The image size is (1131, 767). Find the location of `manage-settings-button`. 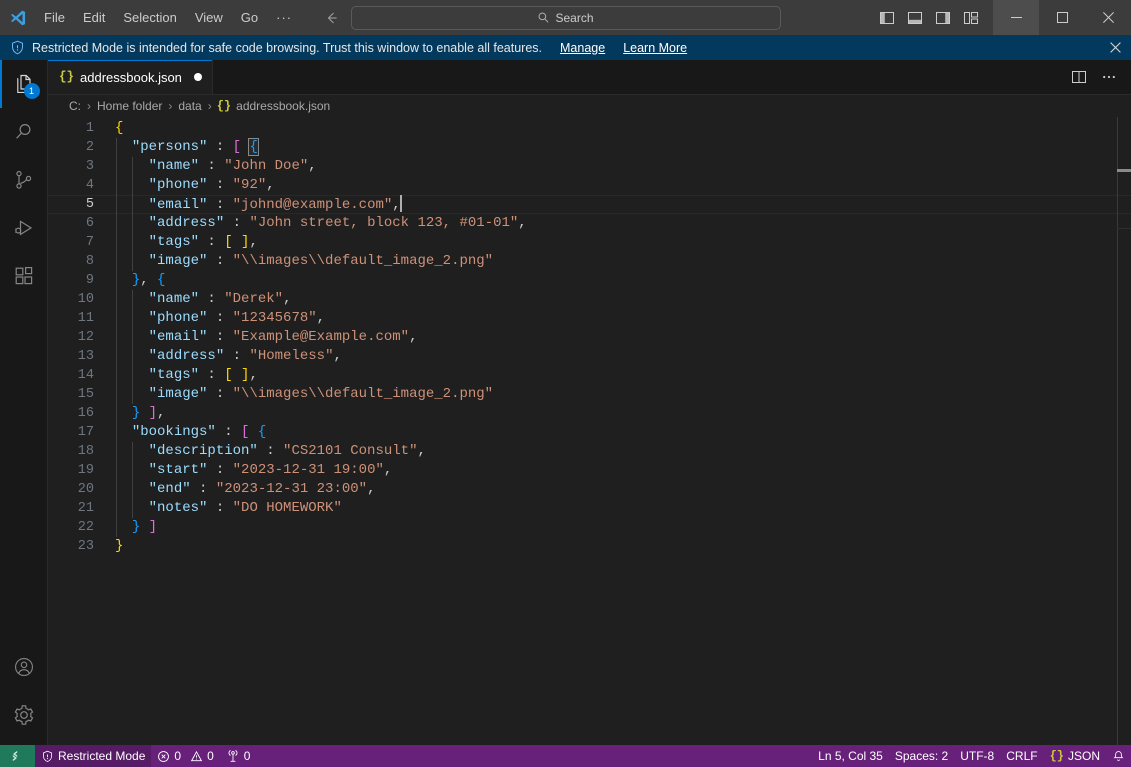

manage-settings-button is located at coordinates (24, 715).